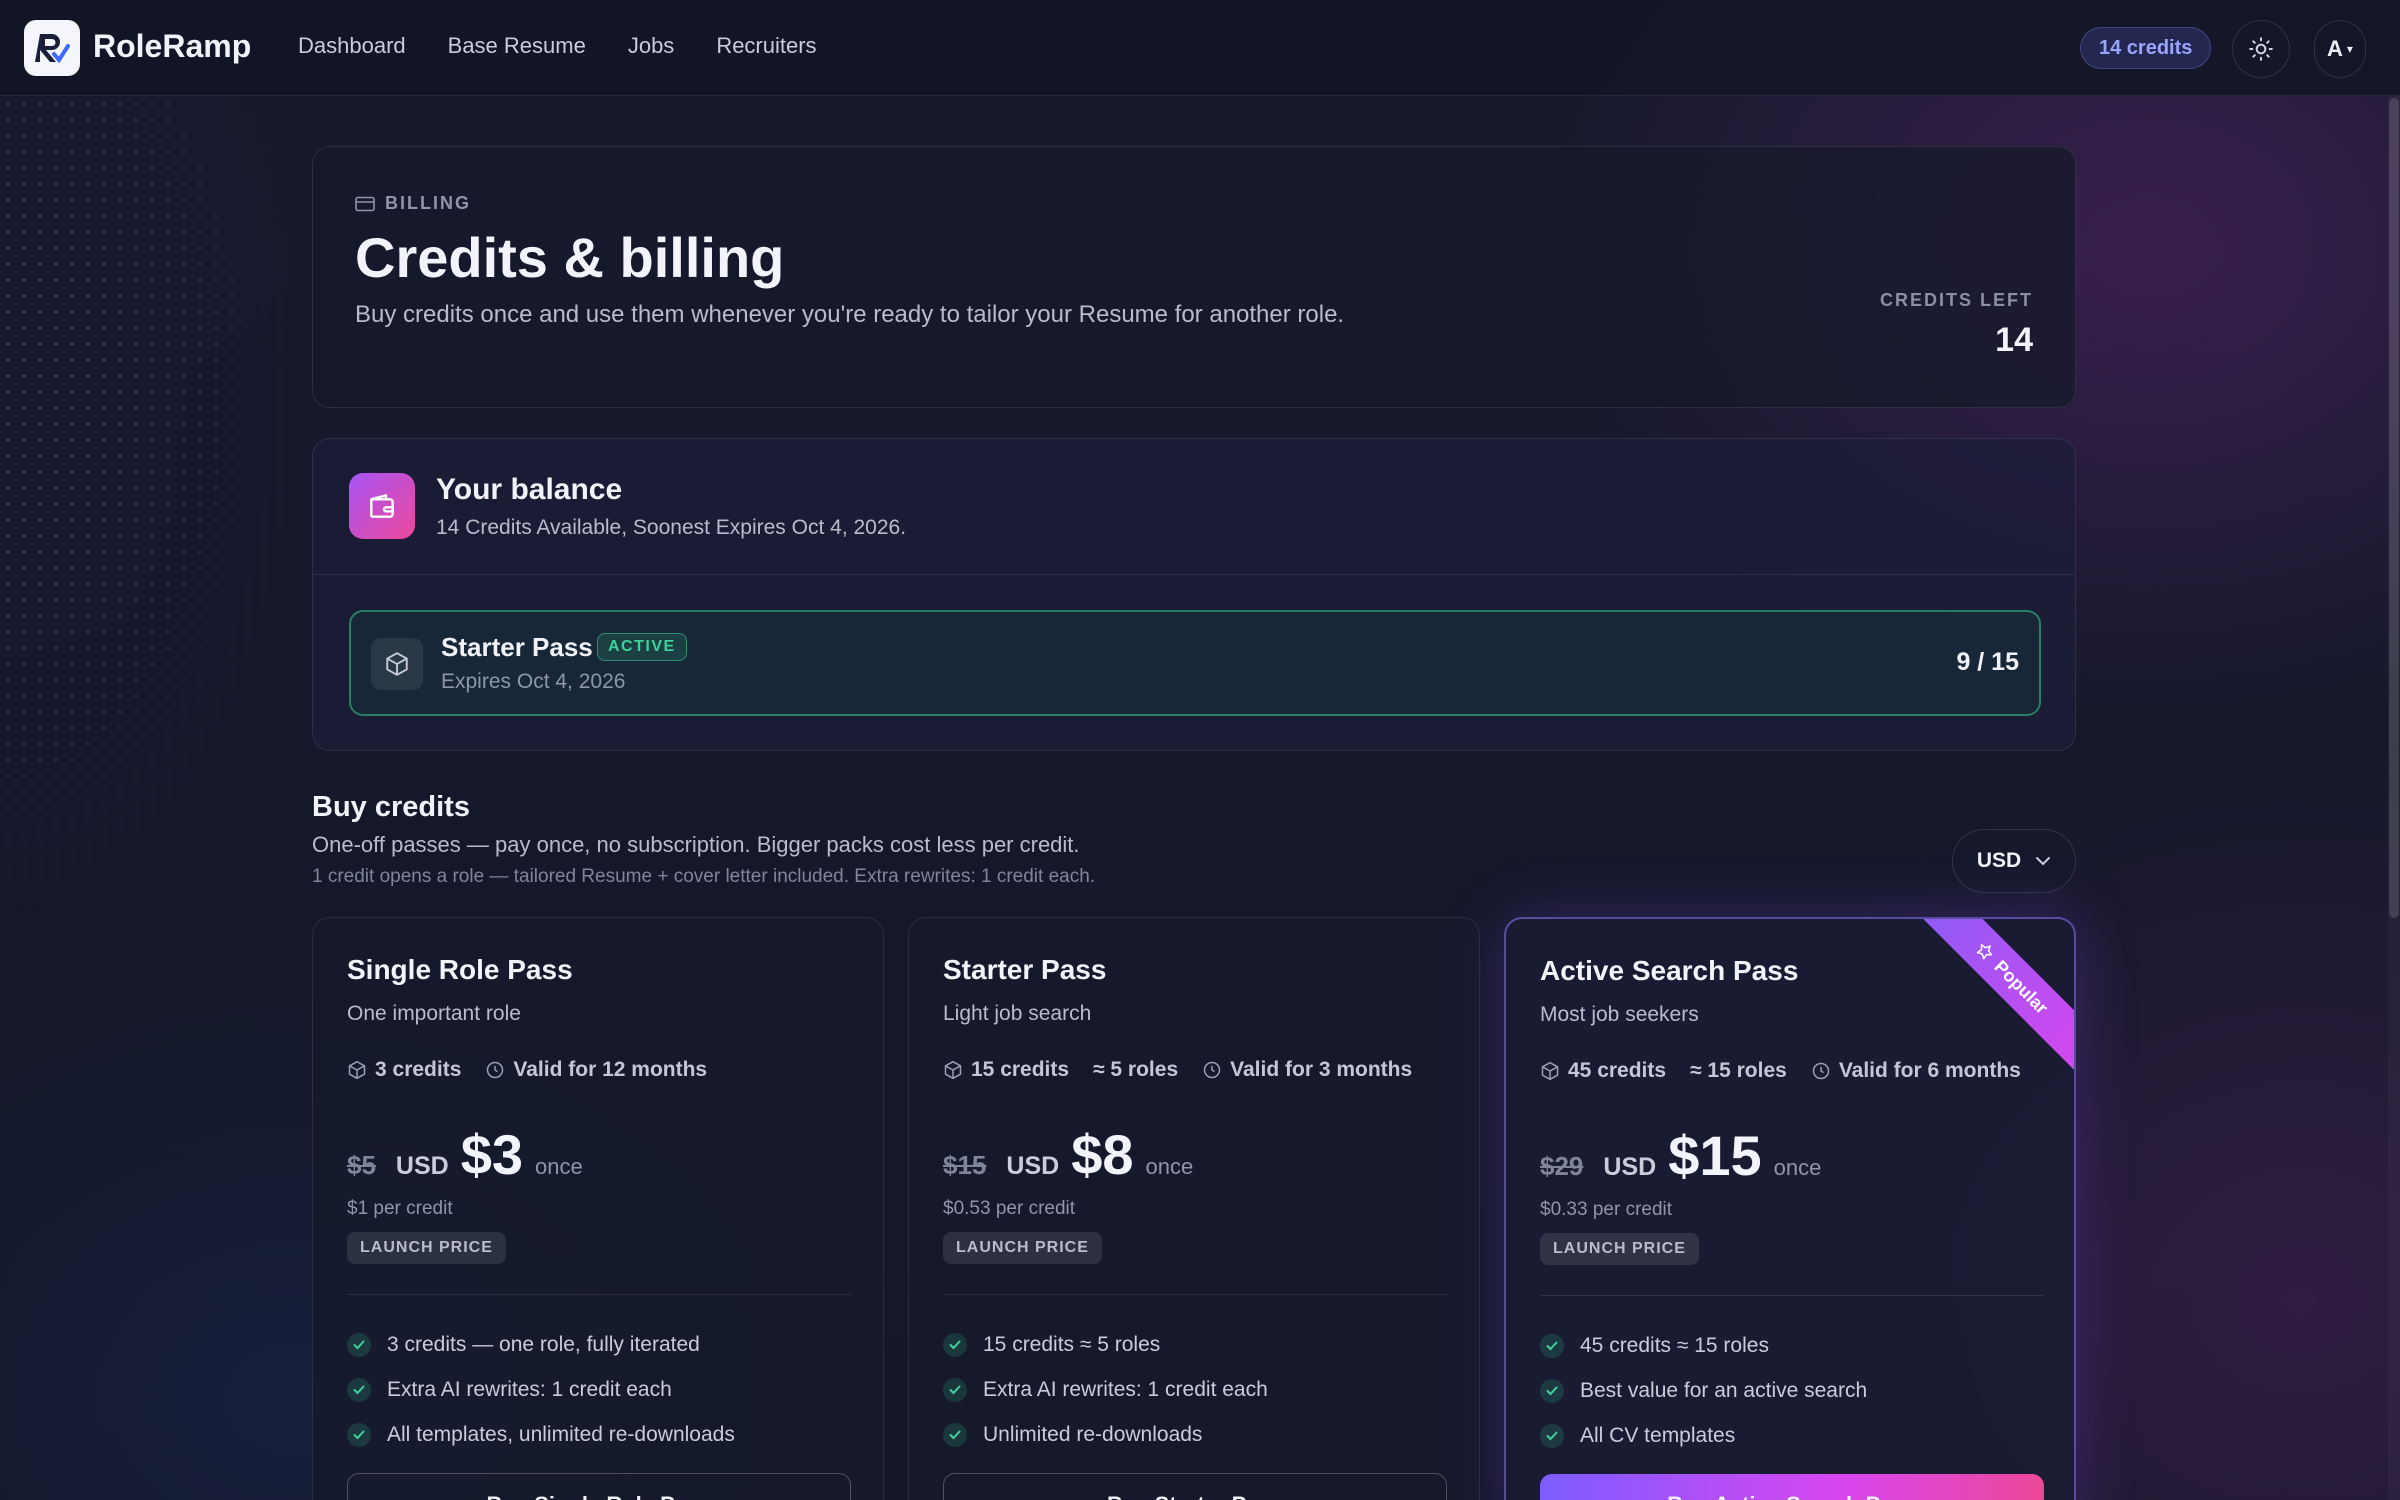 This screenshot has height=1500, width=2400. What do you see at coordinates (2394, 508) in the screenshot?
I see `scrollbar-thumb` at bounding box center [2394, 508].